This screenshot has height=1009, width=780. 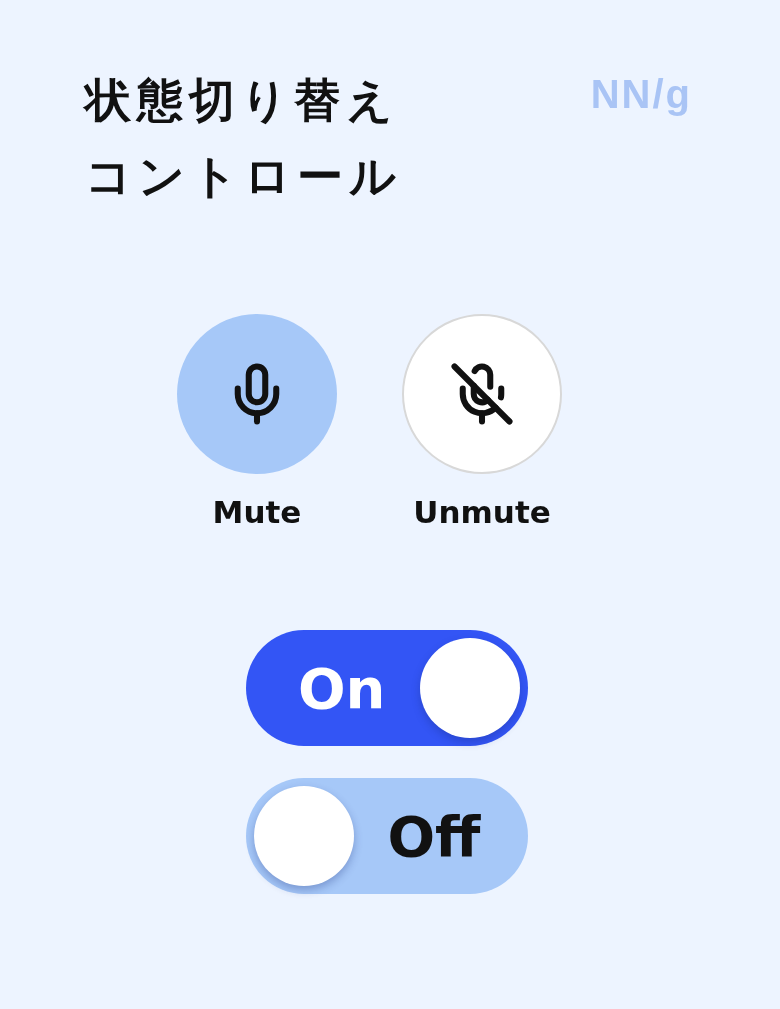 I want to click on logo: NN/g, so click(x=641, y=94).